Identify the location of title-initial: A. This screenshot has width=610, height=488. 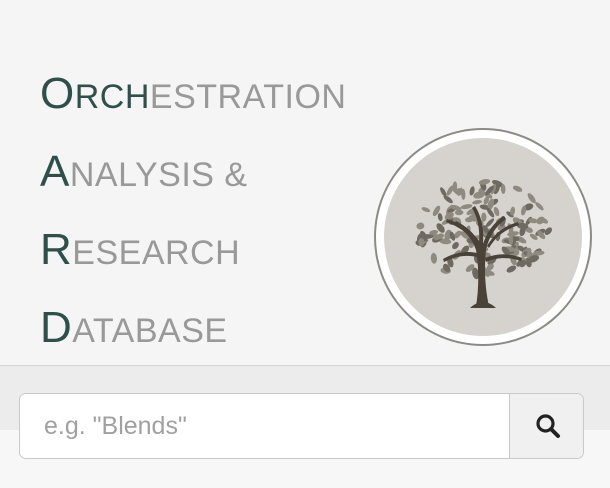
(55, 171).